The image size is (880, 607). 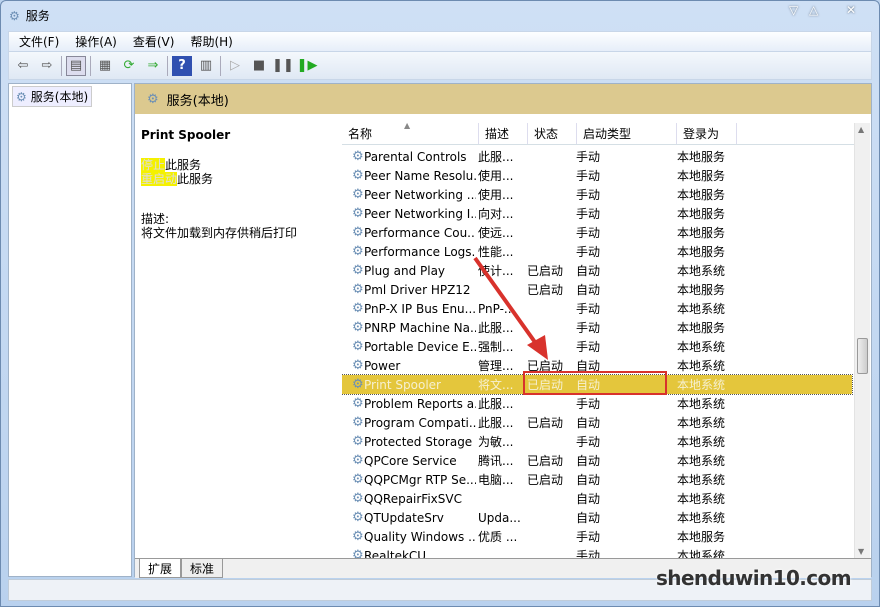 I want to click on annotation-arrow, so click(x=510, y=308).